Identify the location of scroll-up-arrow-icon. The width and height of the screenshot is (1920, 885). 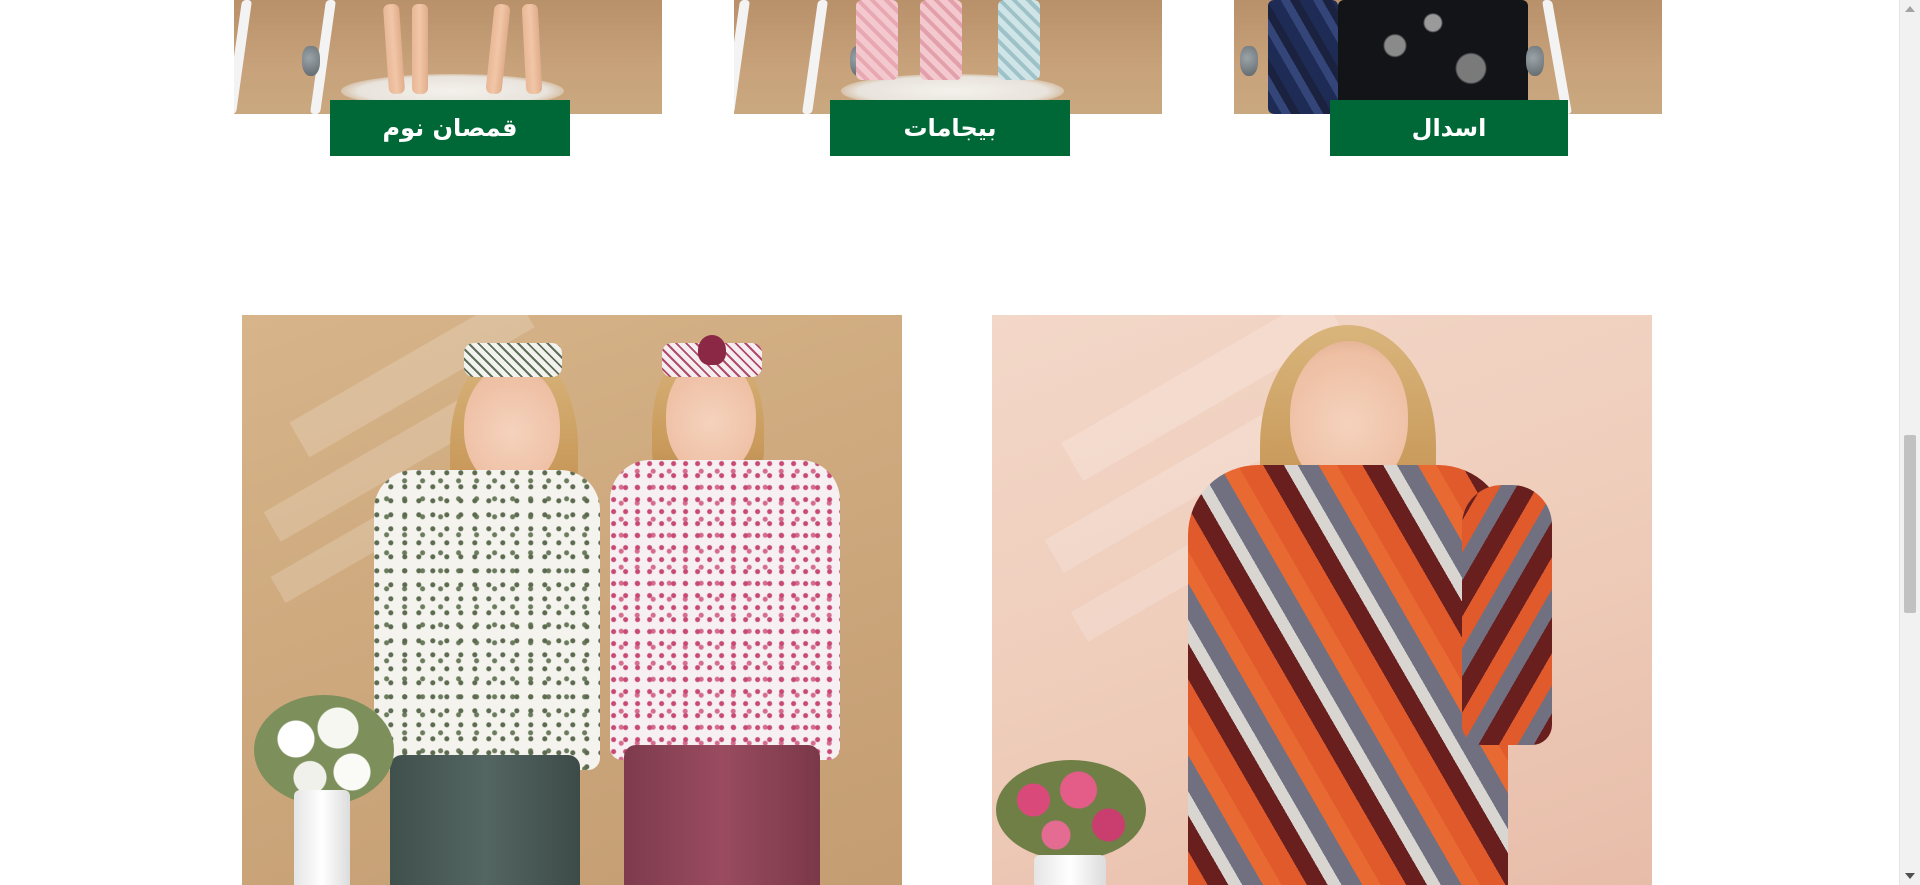
(1910, 9).